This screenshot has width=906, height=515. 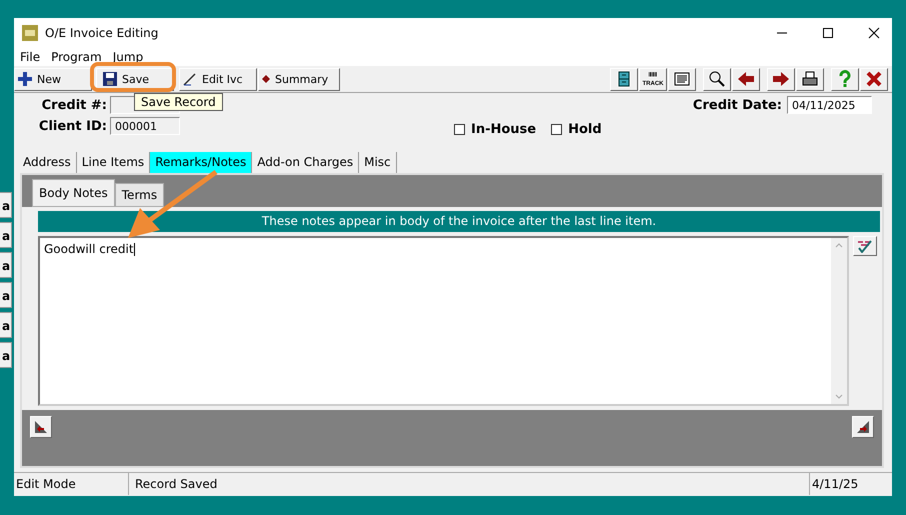 I want to click on search-button, so click(x=717, y=79).